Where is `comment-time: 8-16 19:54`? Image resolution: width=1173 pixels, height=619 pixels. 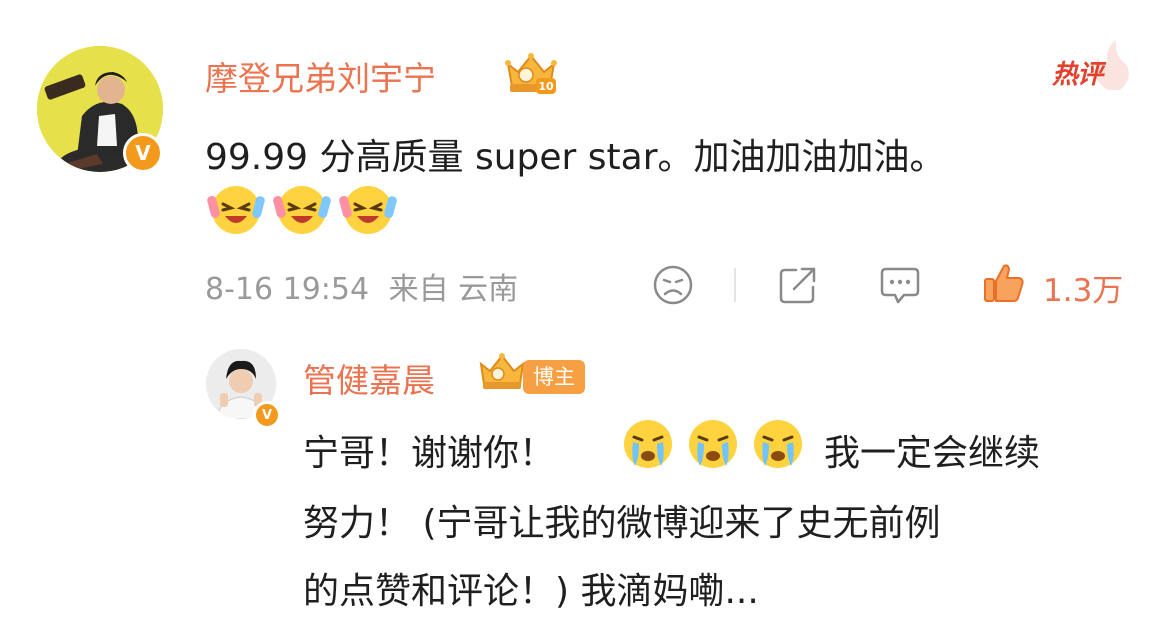 comment-time: 8-16 19:54 is located at coordinates (287, 289).